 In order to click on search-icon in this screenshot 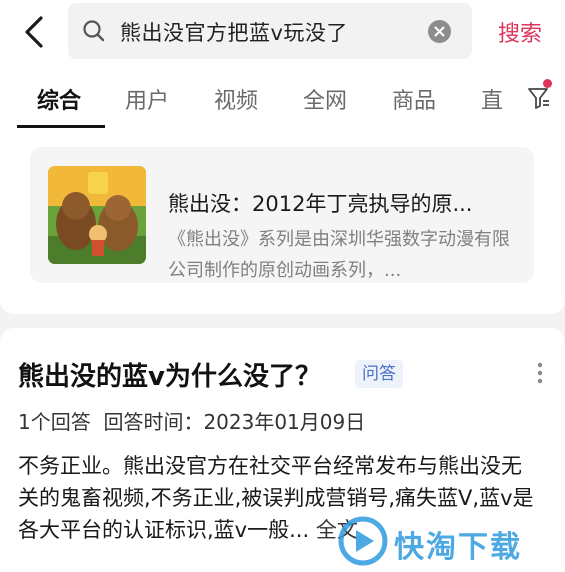, I will do `click(94, 31)`.